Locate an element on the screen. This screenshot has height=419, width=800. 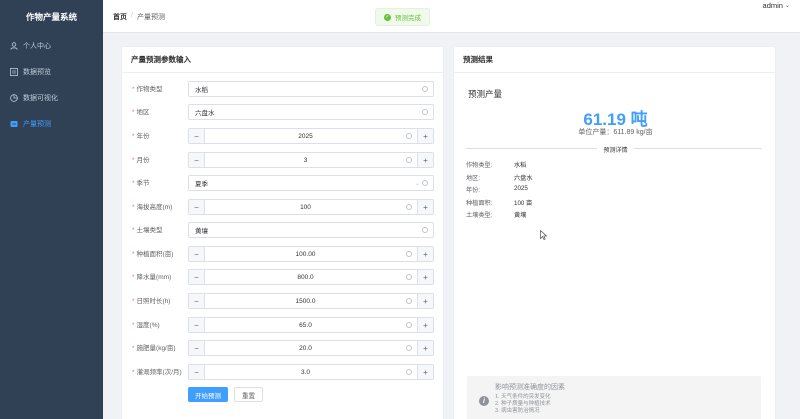
region-value: 六盘水 is located at coordinates (205, 113).